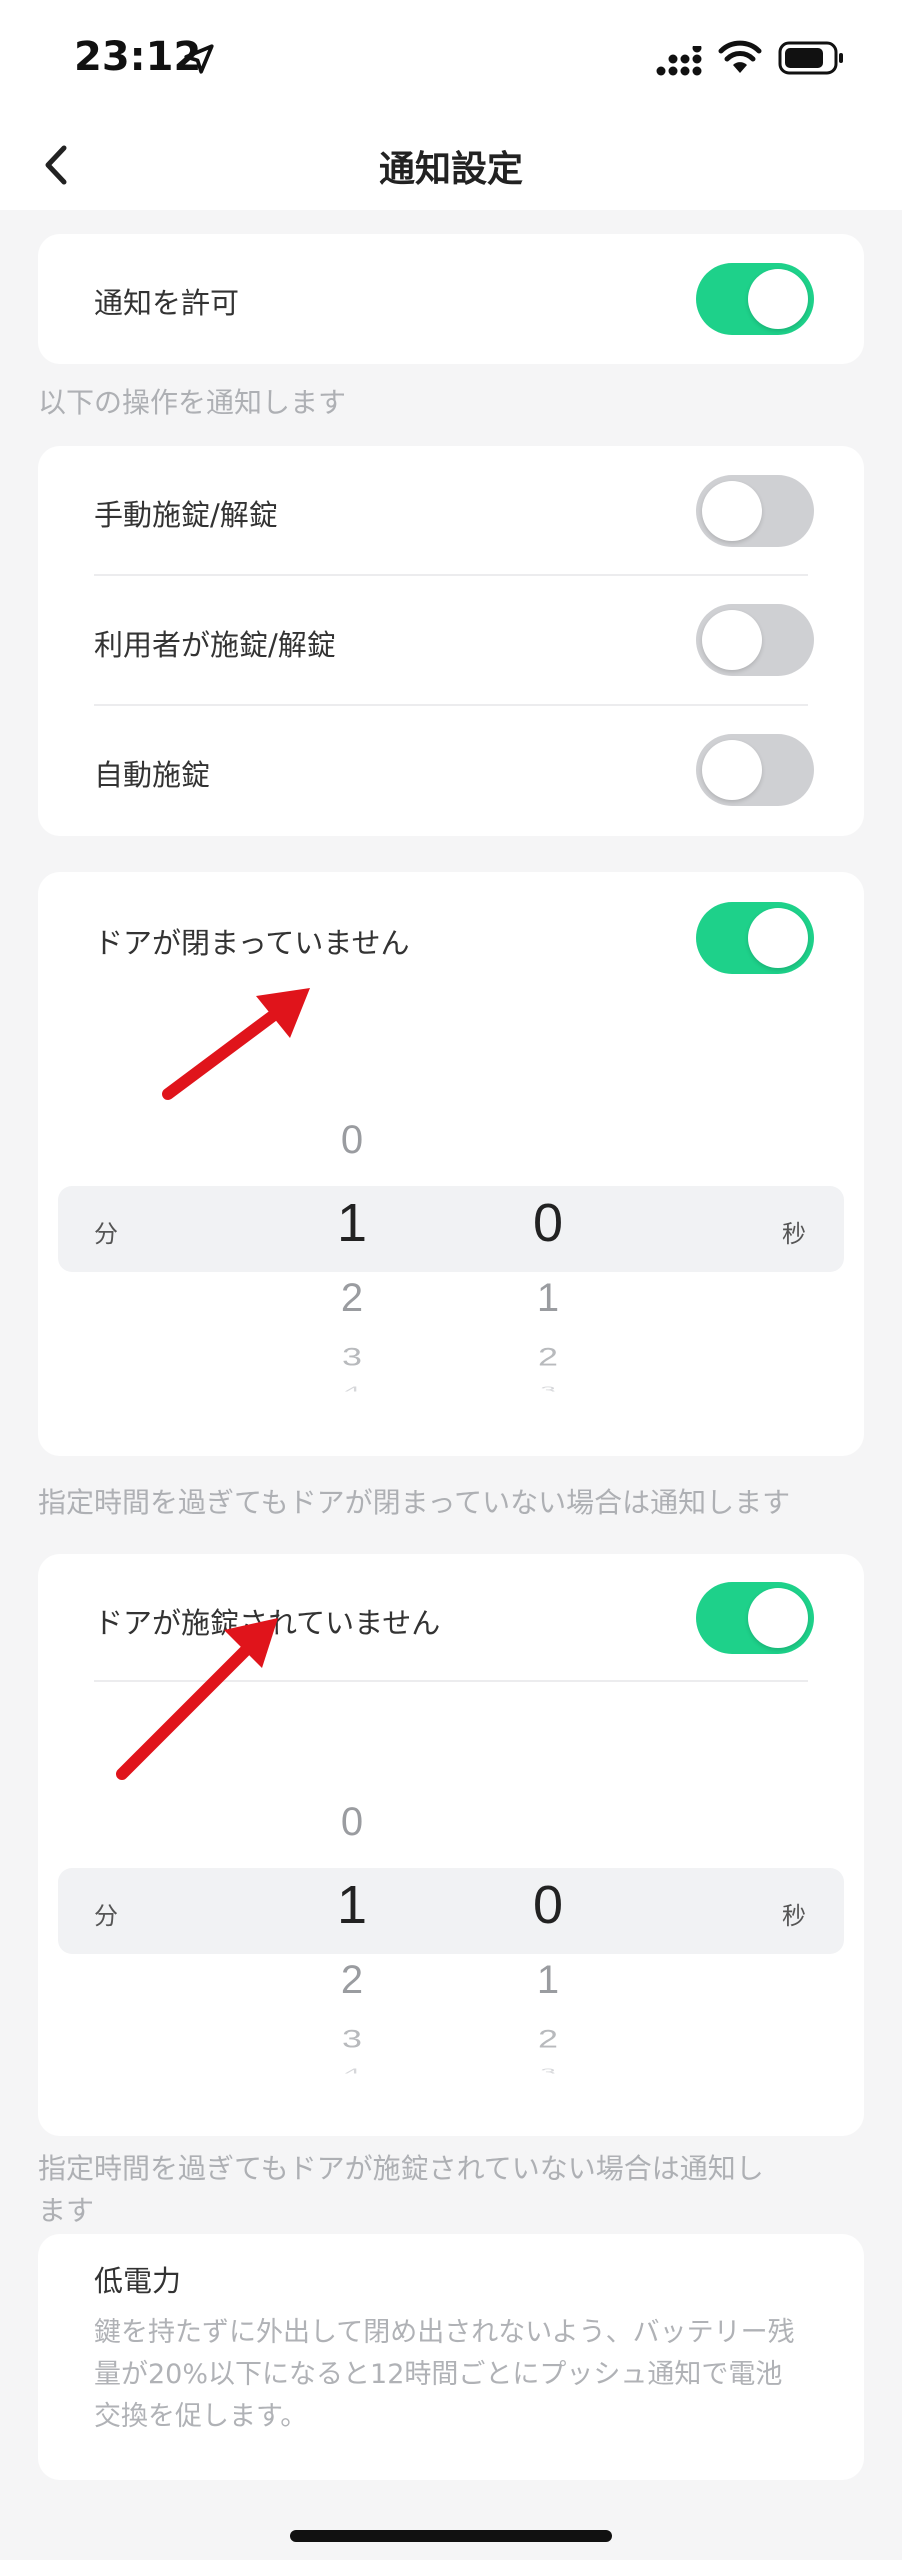  I want to click on allow-notifications-card: 通知を許可, so click(451, 299).